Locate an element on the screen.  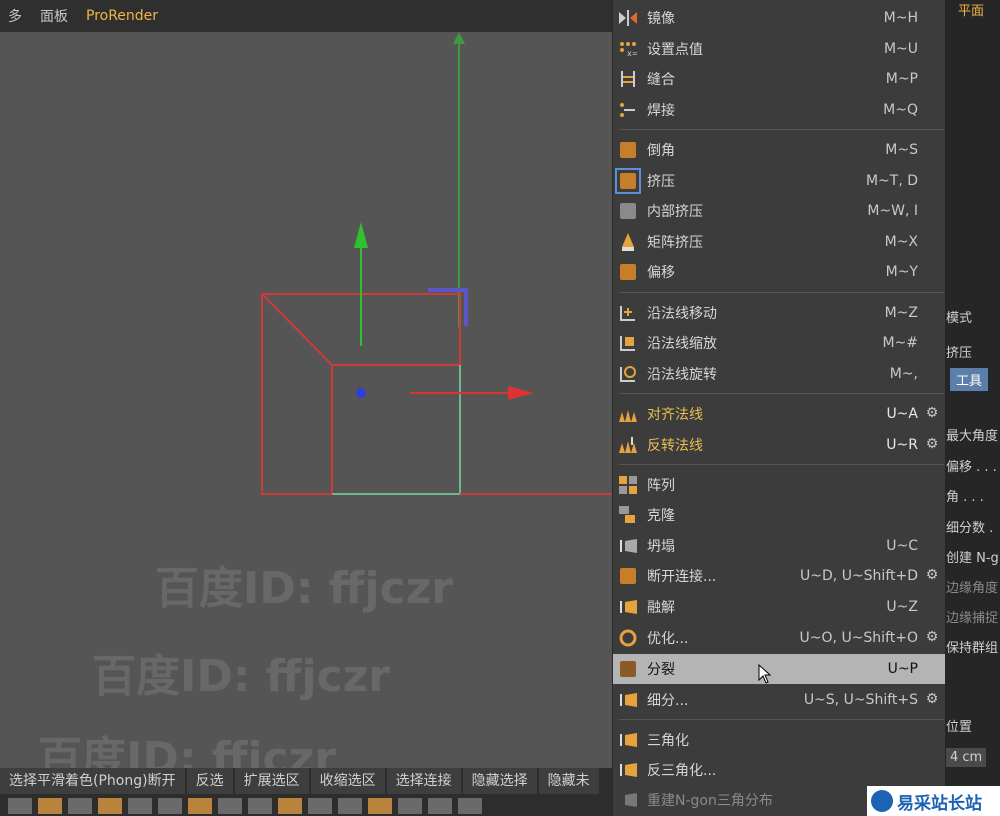
menu-item-set-point-value: x= 设置点值 M~U is located at coordinates (779, 49).